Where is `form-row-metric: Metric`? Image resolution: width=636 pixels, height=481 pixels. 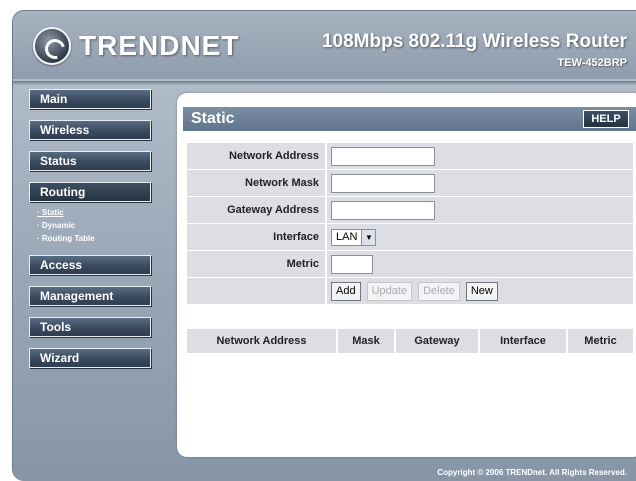 form-row-metric: Metric is located at coordinates (410, 264).